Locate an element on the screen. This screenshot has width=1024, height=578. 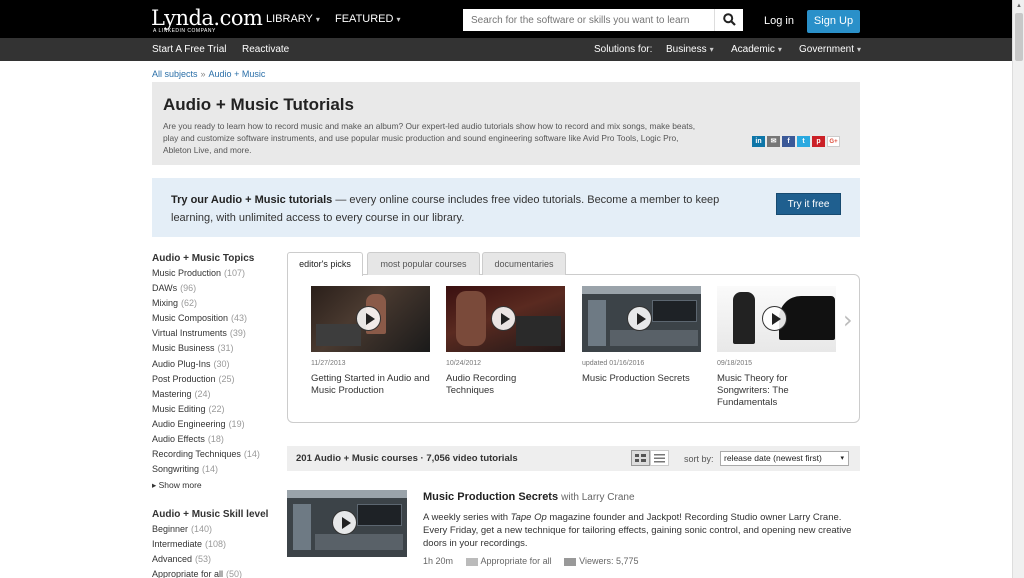
breadcrumb-audio-music: Audio + Music is located at coordinates (237, 74).